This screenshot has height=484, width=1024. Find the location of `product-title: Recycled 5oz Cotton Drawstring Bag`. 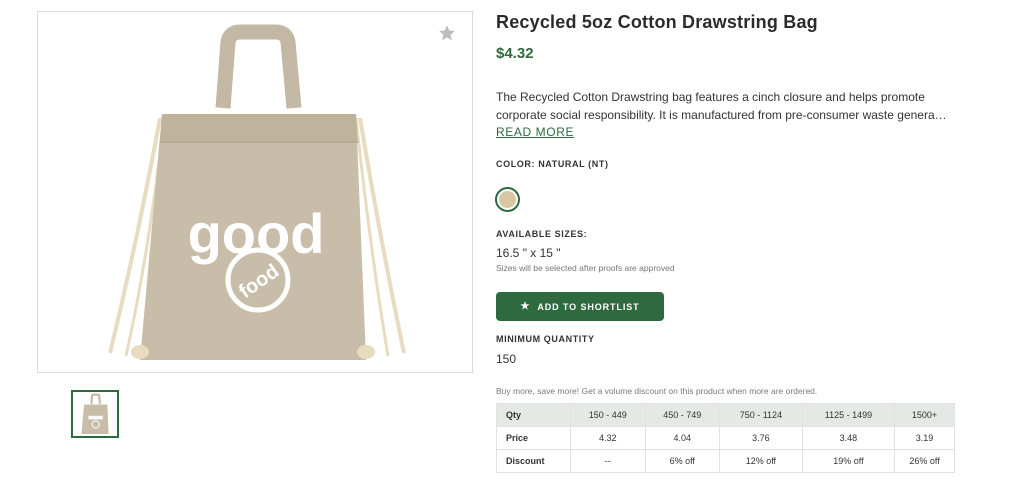

product-title: Recycled 5oz Cotton Drawstring Bag is located at coordinates (657, 22).